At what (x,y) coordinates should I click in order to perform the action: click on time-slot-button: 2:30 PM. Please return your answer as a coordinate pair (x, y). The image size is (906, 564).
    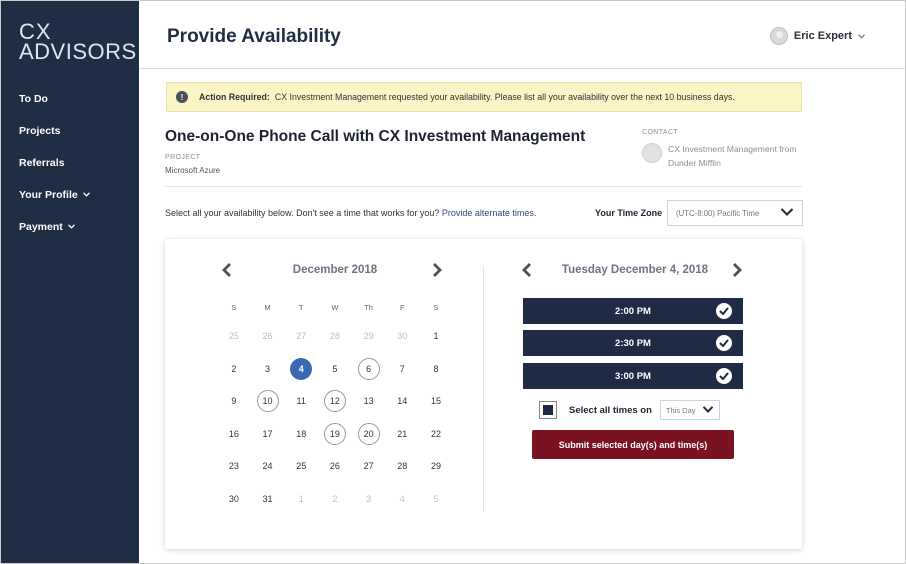
    Looking at the image, I should click on (633, 343).